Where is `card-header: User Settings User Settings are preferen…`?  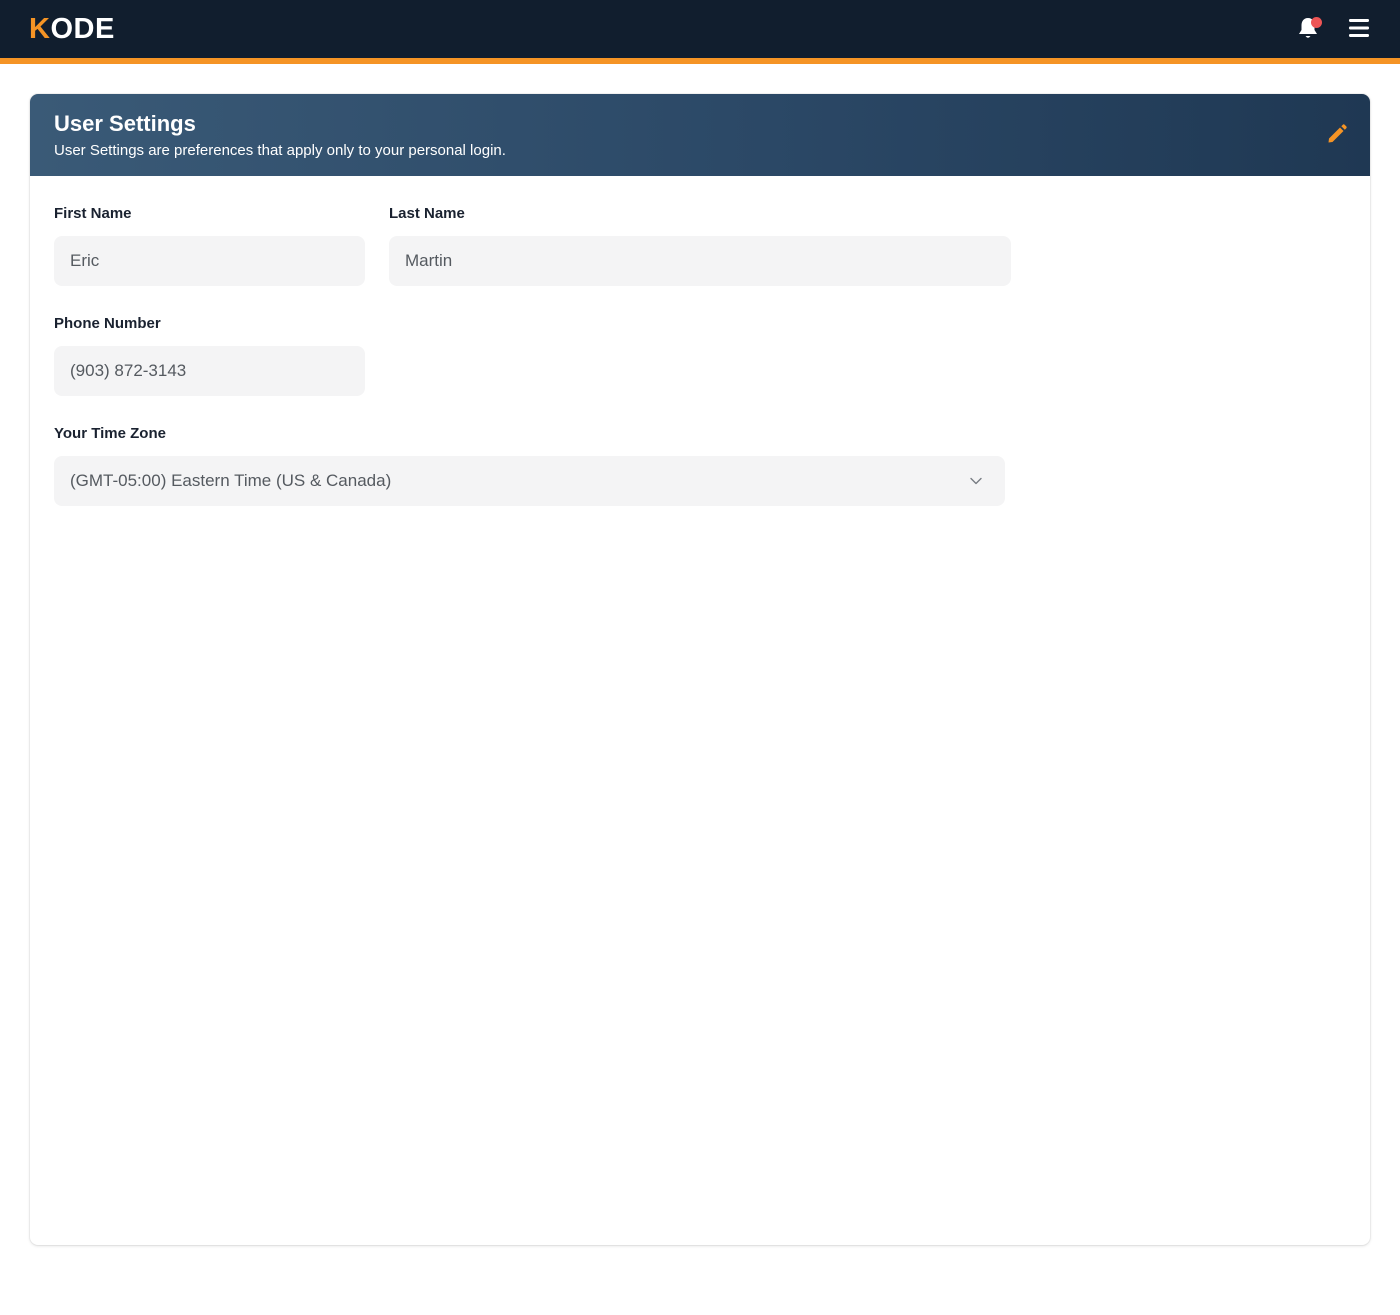 card-header: User Settings User Settings are preferen… is located at coordinates (700, 135).